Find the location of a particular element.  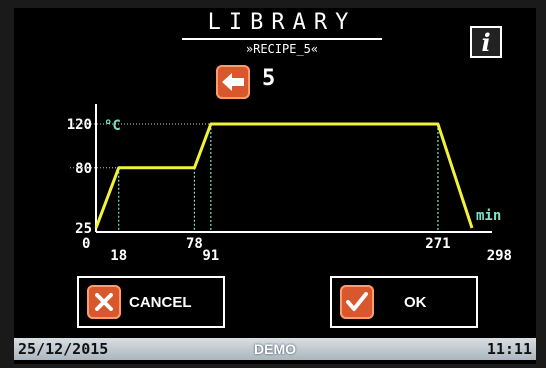

back-button is located at coordinates (233, 82).